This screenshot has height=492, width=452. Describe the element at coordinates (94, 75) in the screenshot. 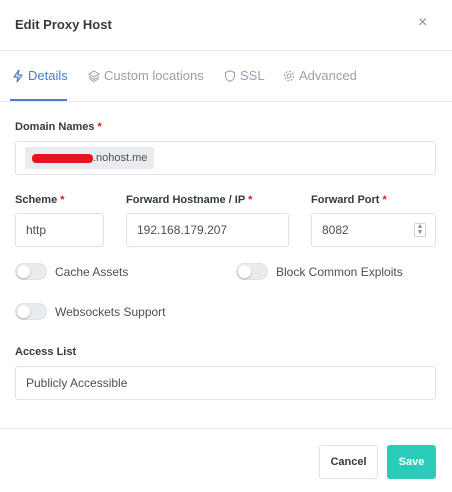

I see `layers-icon` at that location.